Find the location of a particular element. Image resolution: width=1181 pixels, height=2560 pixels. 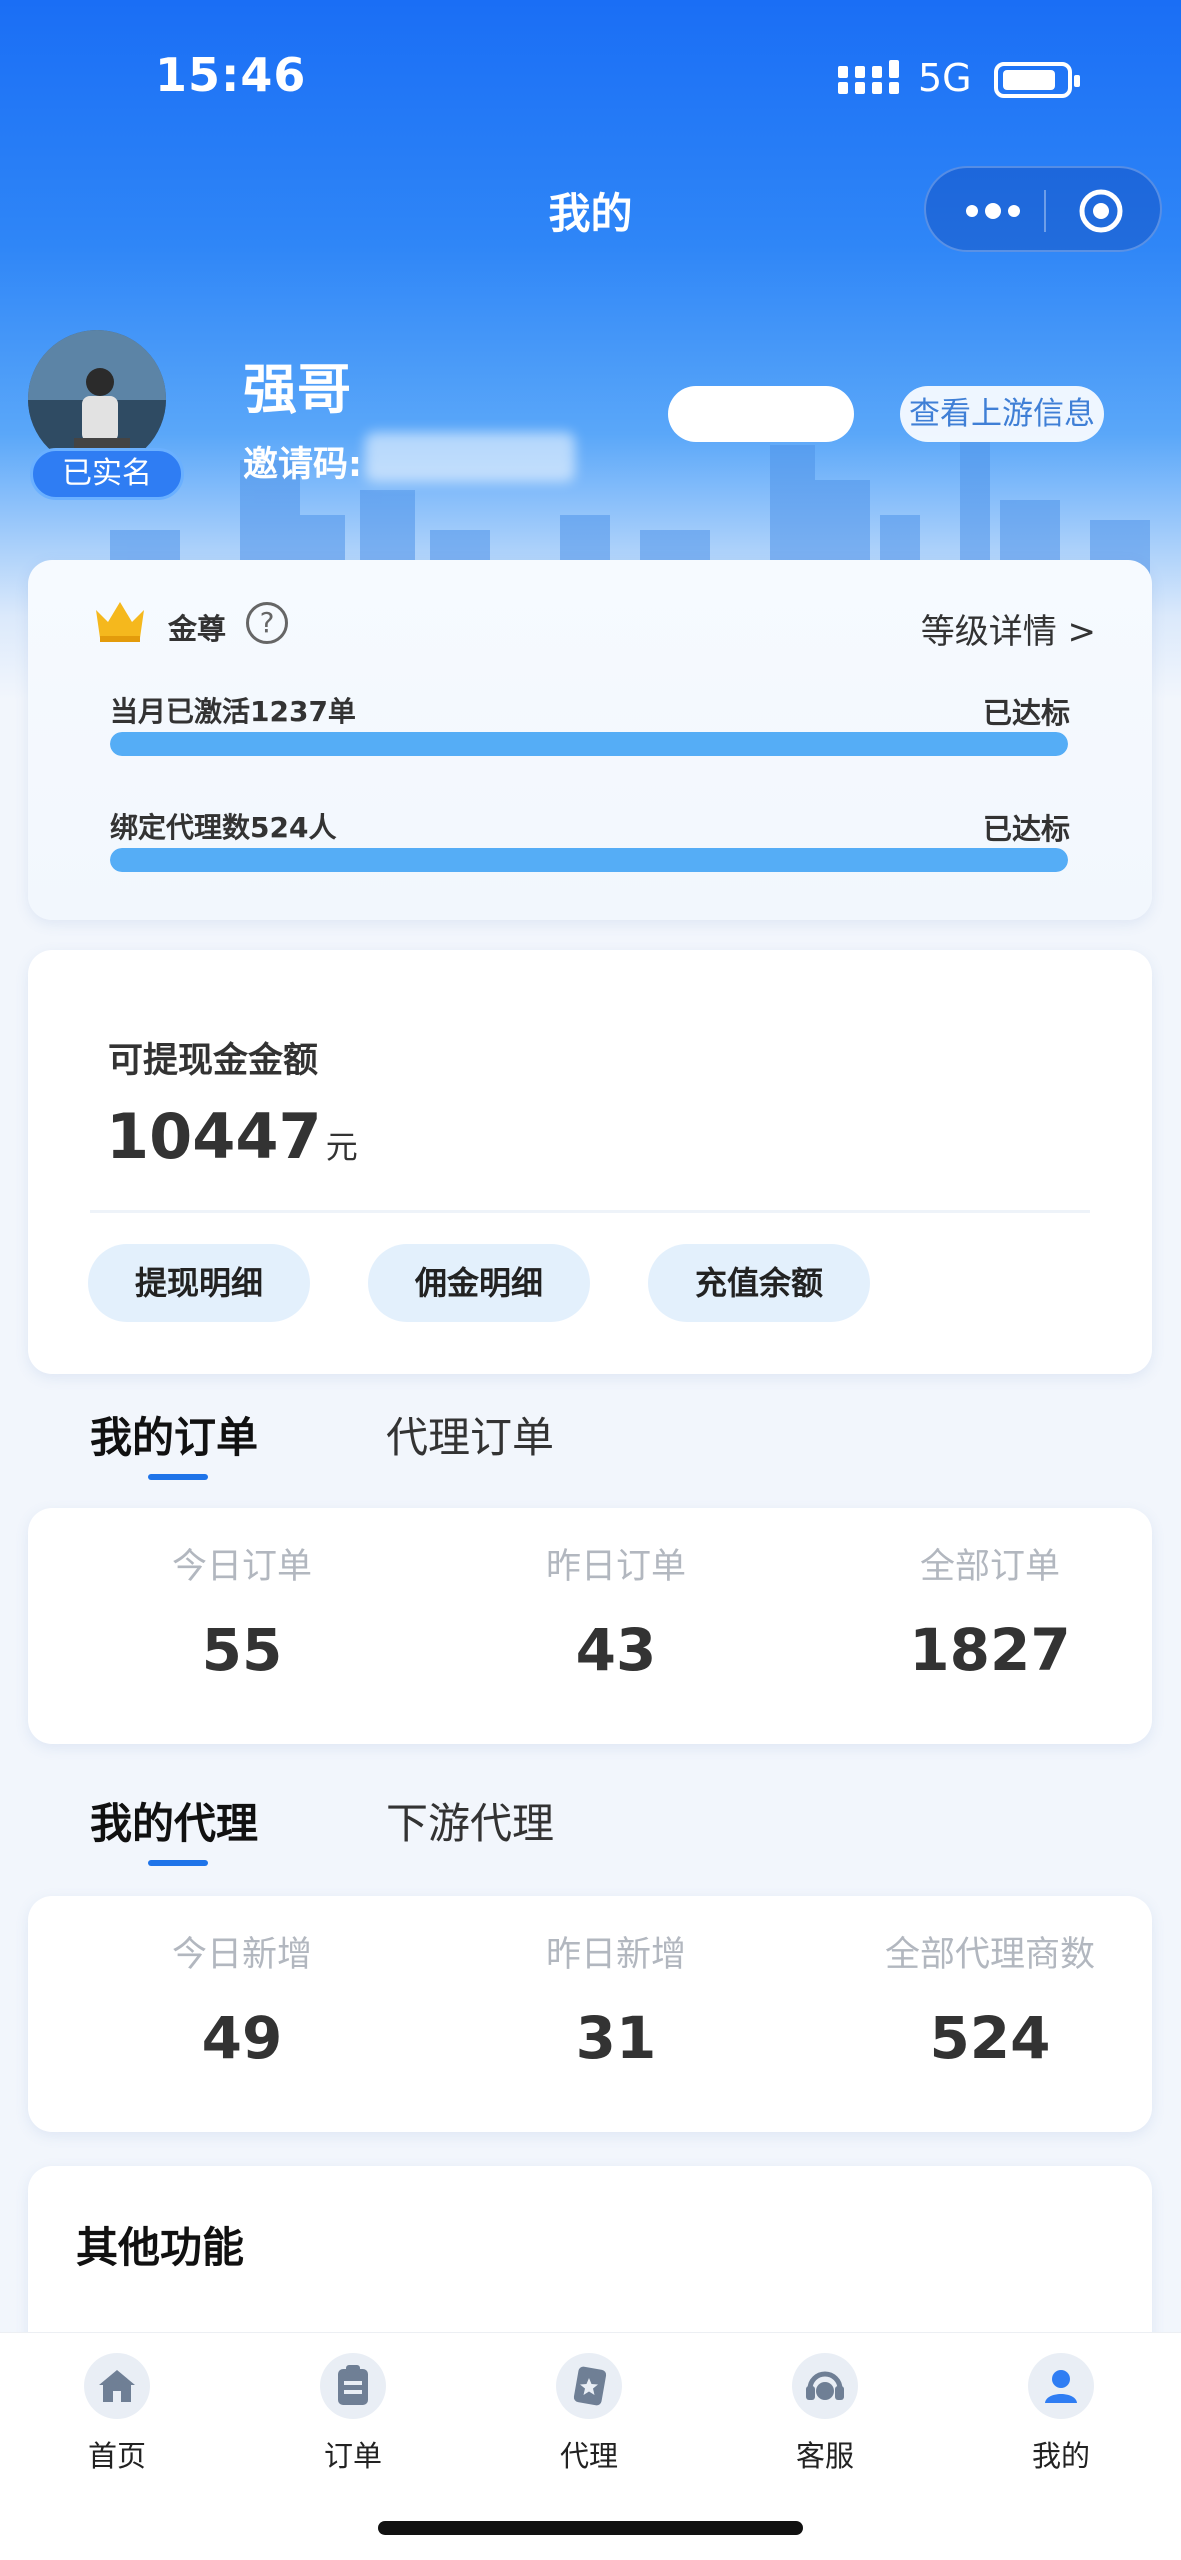

stat-label: 今日新增 is located at coordinates (241, 1955).